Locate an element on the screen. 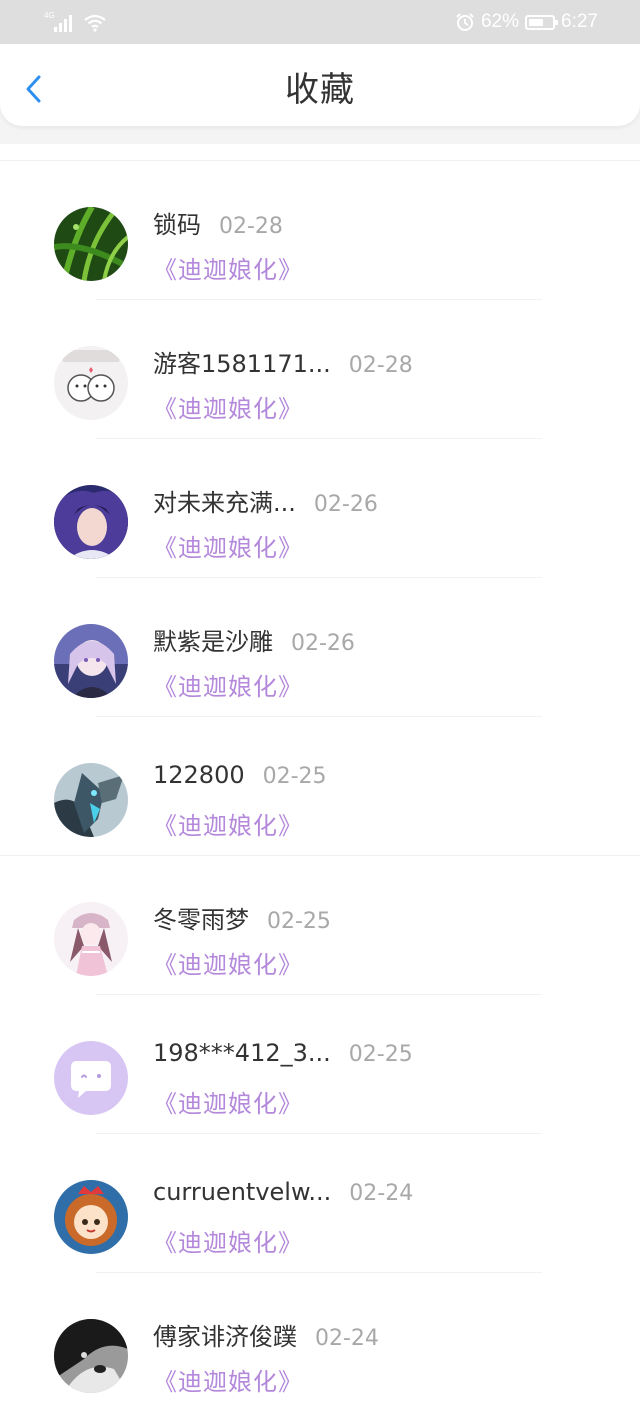  list-item: 游客1581171... 02-28 《迪迦娘化》 is located at coordinates (320, 369).